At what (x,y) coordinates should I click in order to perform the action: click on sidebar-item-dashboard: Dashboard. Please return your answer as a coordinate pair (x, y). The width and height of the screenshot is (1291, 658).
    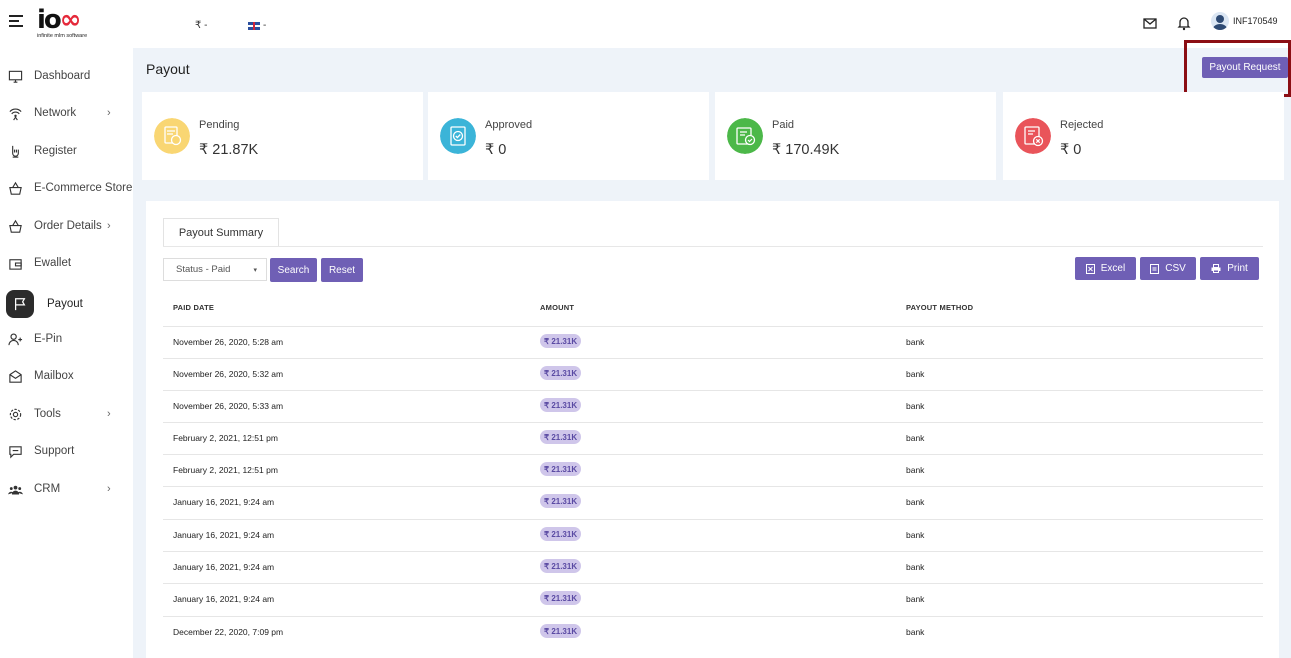
    Looking at the image, I should click on (66, 76).